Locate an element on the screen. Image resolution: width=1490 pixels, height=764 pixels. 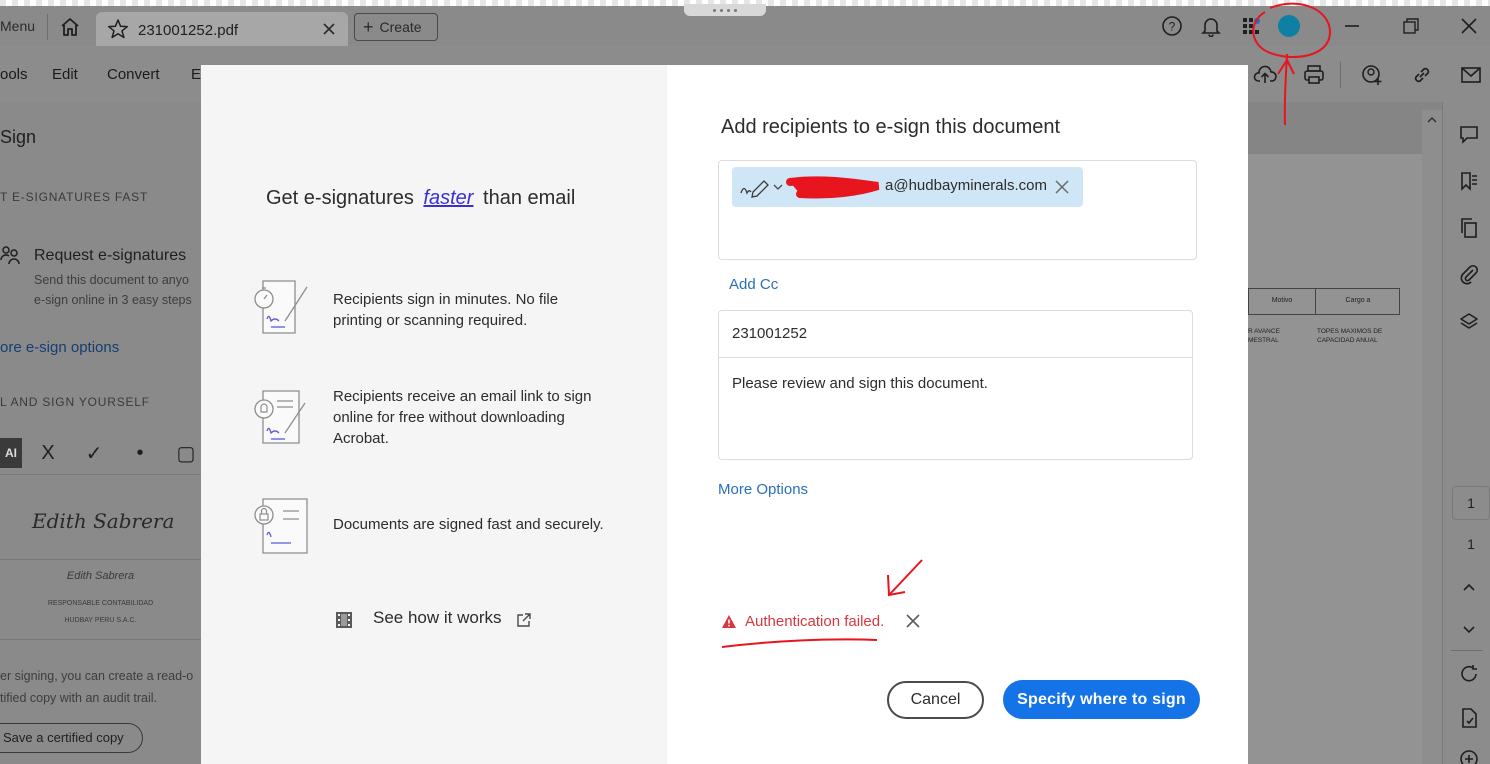
save-certified-copy-button: Save a certified copy is located at coordinates (71, 738).